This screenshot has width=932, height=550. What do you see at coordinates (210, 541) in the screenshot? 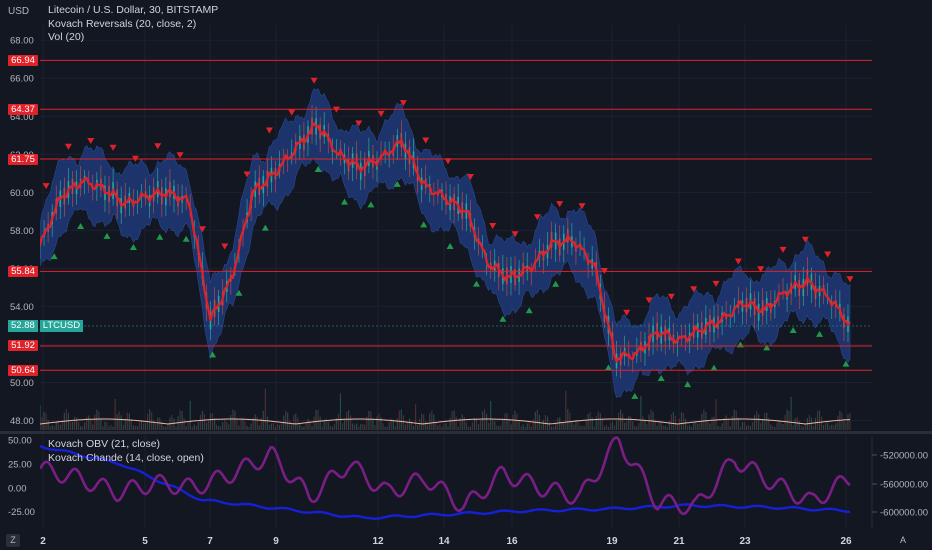
I see `time-tick-label: 7` at bounding box center [210, 541].